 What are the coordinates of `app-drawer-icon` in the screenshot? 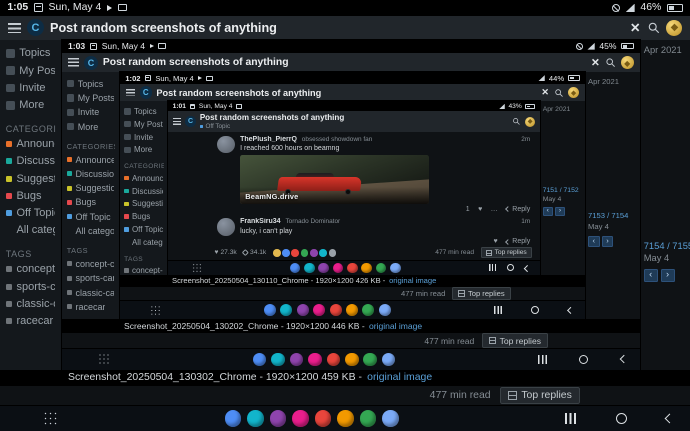 It's located at (51, 418).